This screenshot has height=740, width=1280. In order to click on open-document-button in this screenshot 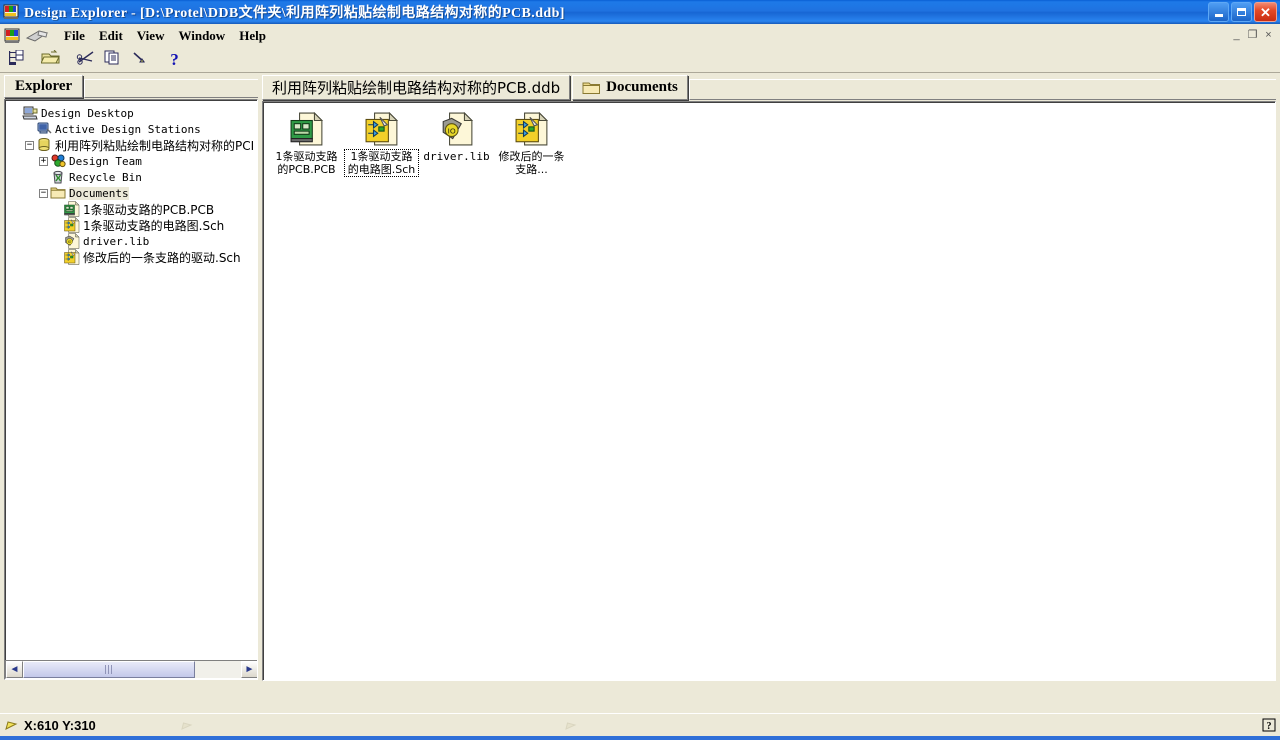, I will do `click(50, 59)`.